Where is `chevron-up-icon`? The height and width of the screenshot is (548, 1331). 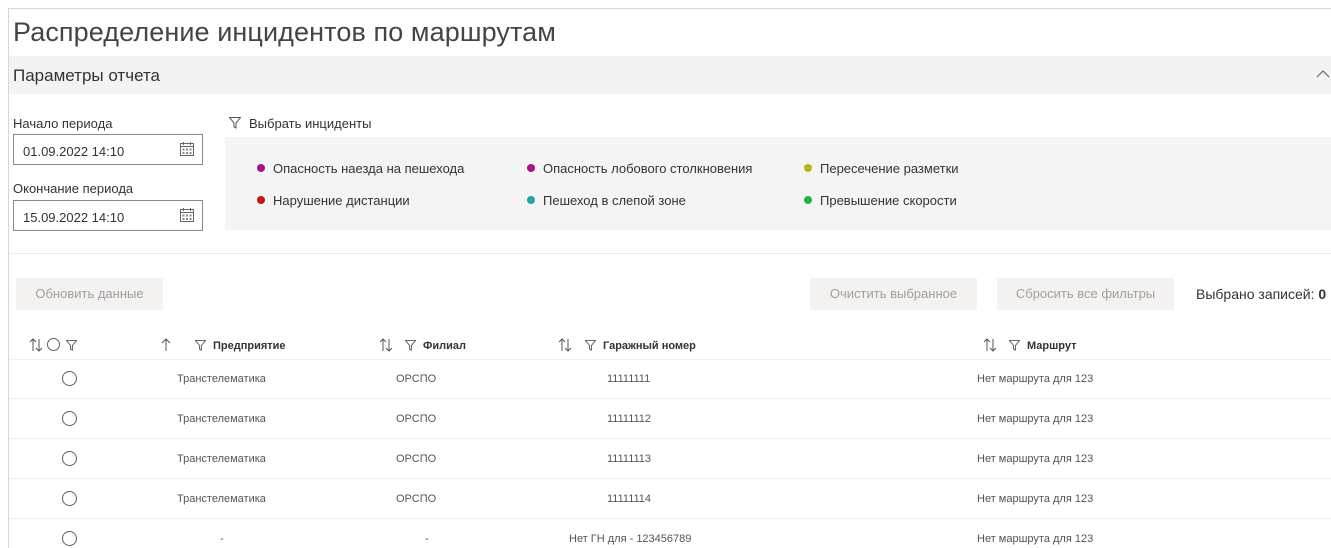
chevron-up-icon is located at coordinates (1323, 74).